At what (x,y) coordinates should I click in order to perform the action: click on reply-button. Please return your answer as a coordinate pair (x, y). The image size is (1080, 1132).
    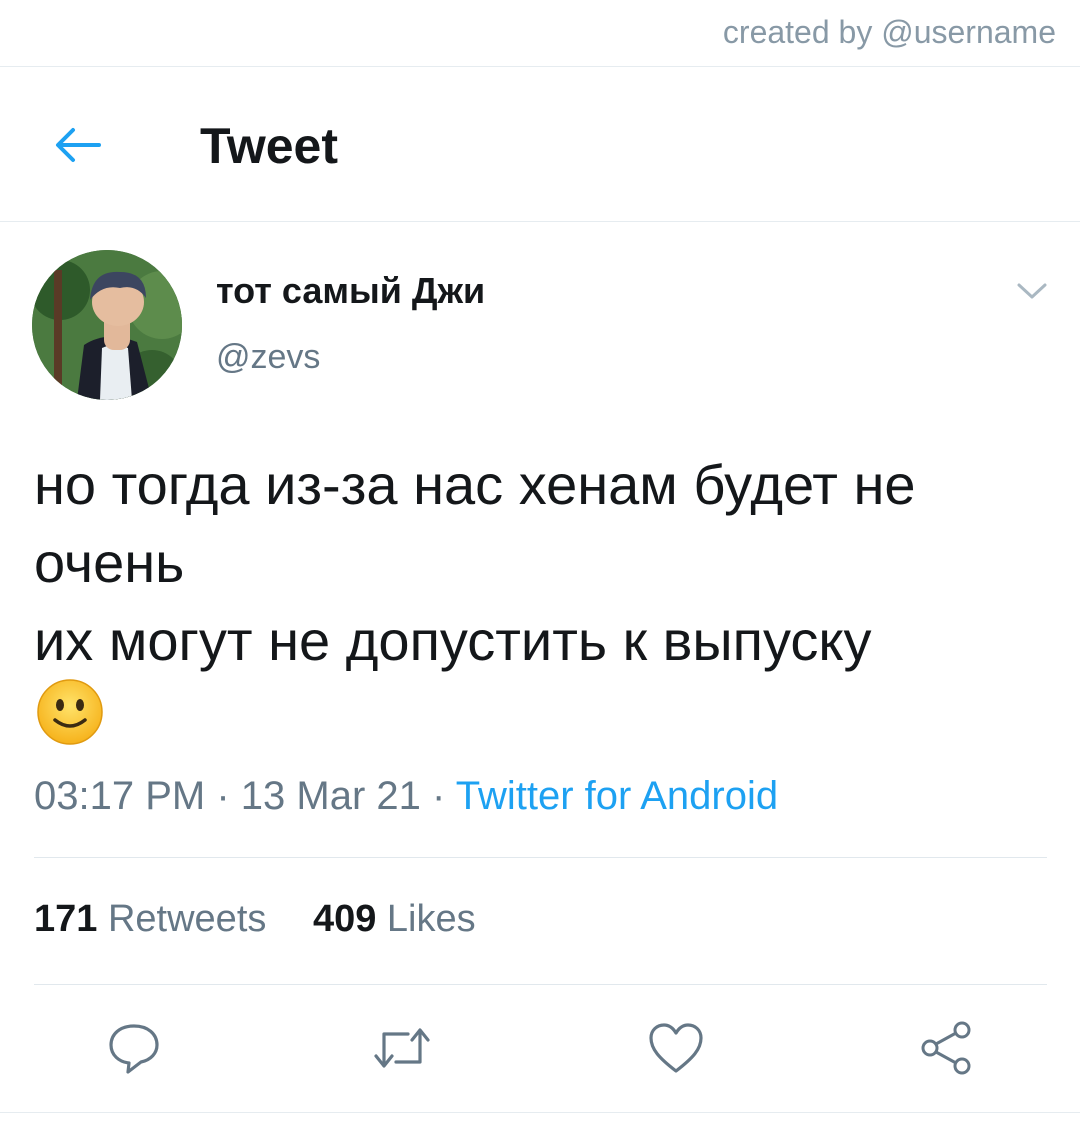
    Looking at the image, I should click on (134, 1048).